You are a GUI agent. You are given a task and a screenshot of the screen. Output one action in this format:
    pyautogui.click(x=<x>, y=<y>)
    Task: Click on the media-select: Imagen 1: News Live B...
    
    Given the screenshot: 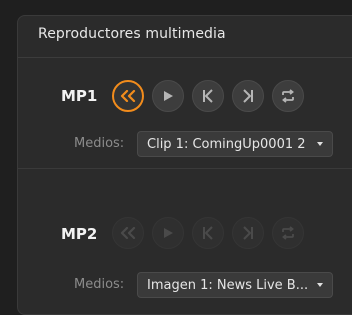 What is the action you would take?
    pyautogui.click(x=235, y=285)
    